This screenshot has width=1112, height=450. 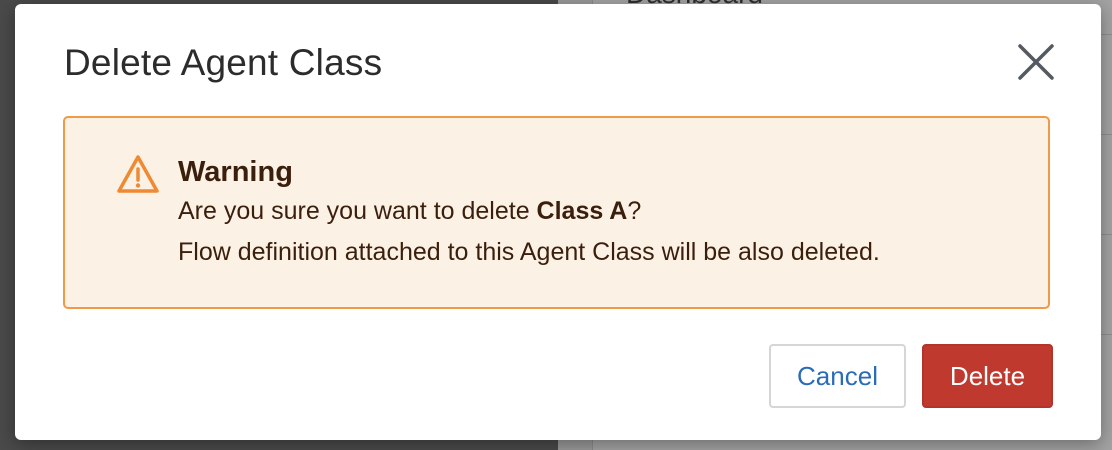 What do you see at coordinates (987, 376) in the screenshot?
I see `delete-button: Delete` at bounding box center [987, 376].